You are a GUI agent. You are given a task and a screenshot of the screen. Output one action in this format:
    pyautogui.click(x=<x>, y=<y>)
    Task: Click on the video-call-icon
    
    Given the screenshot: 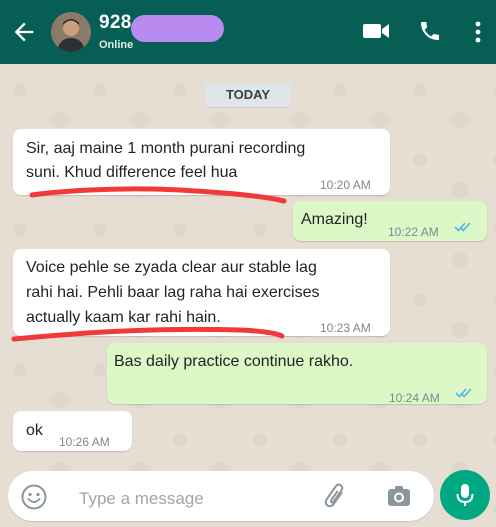 What is the action you would take?
    pyautogui.click(x=376, y=31)
    